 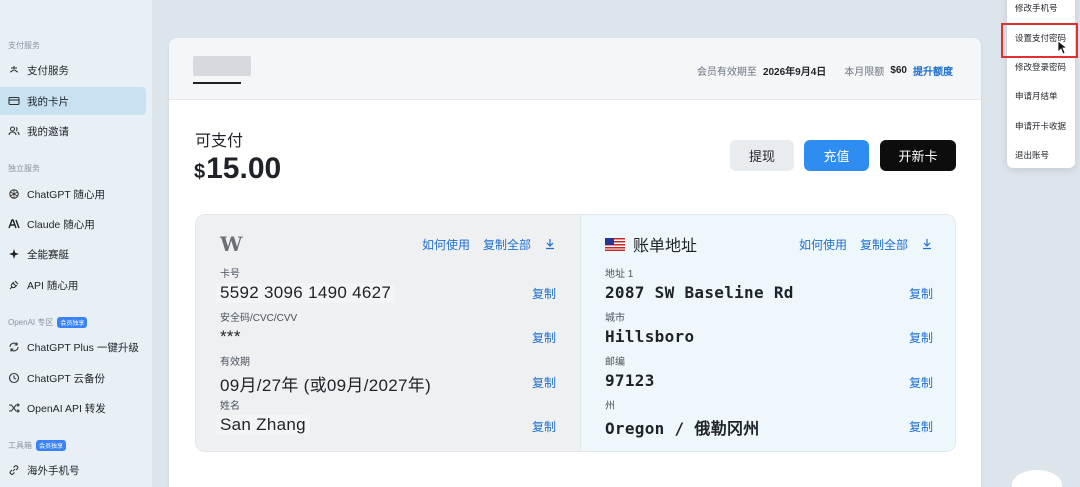 I want to click on card-icon, so click(x=14, y=101).